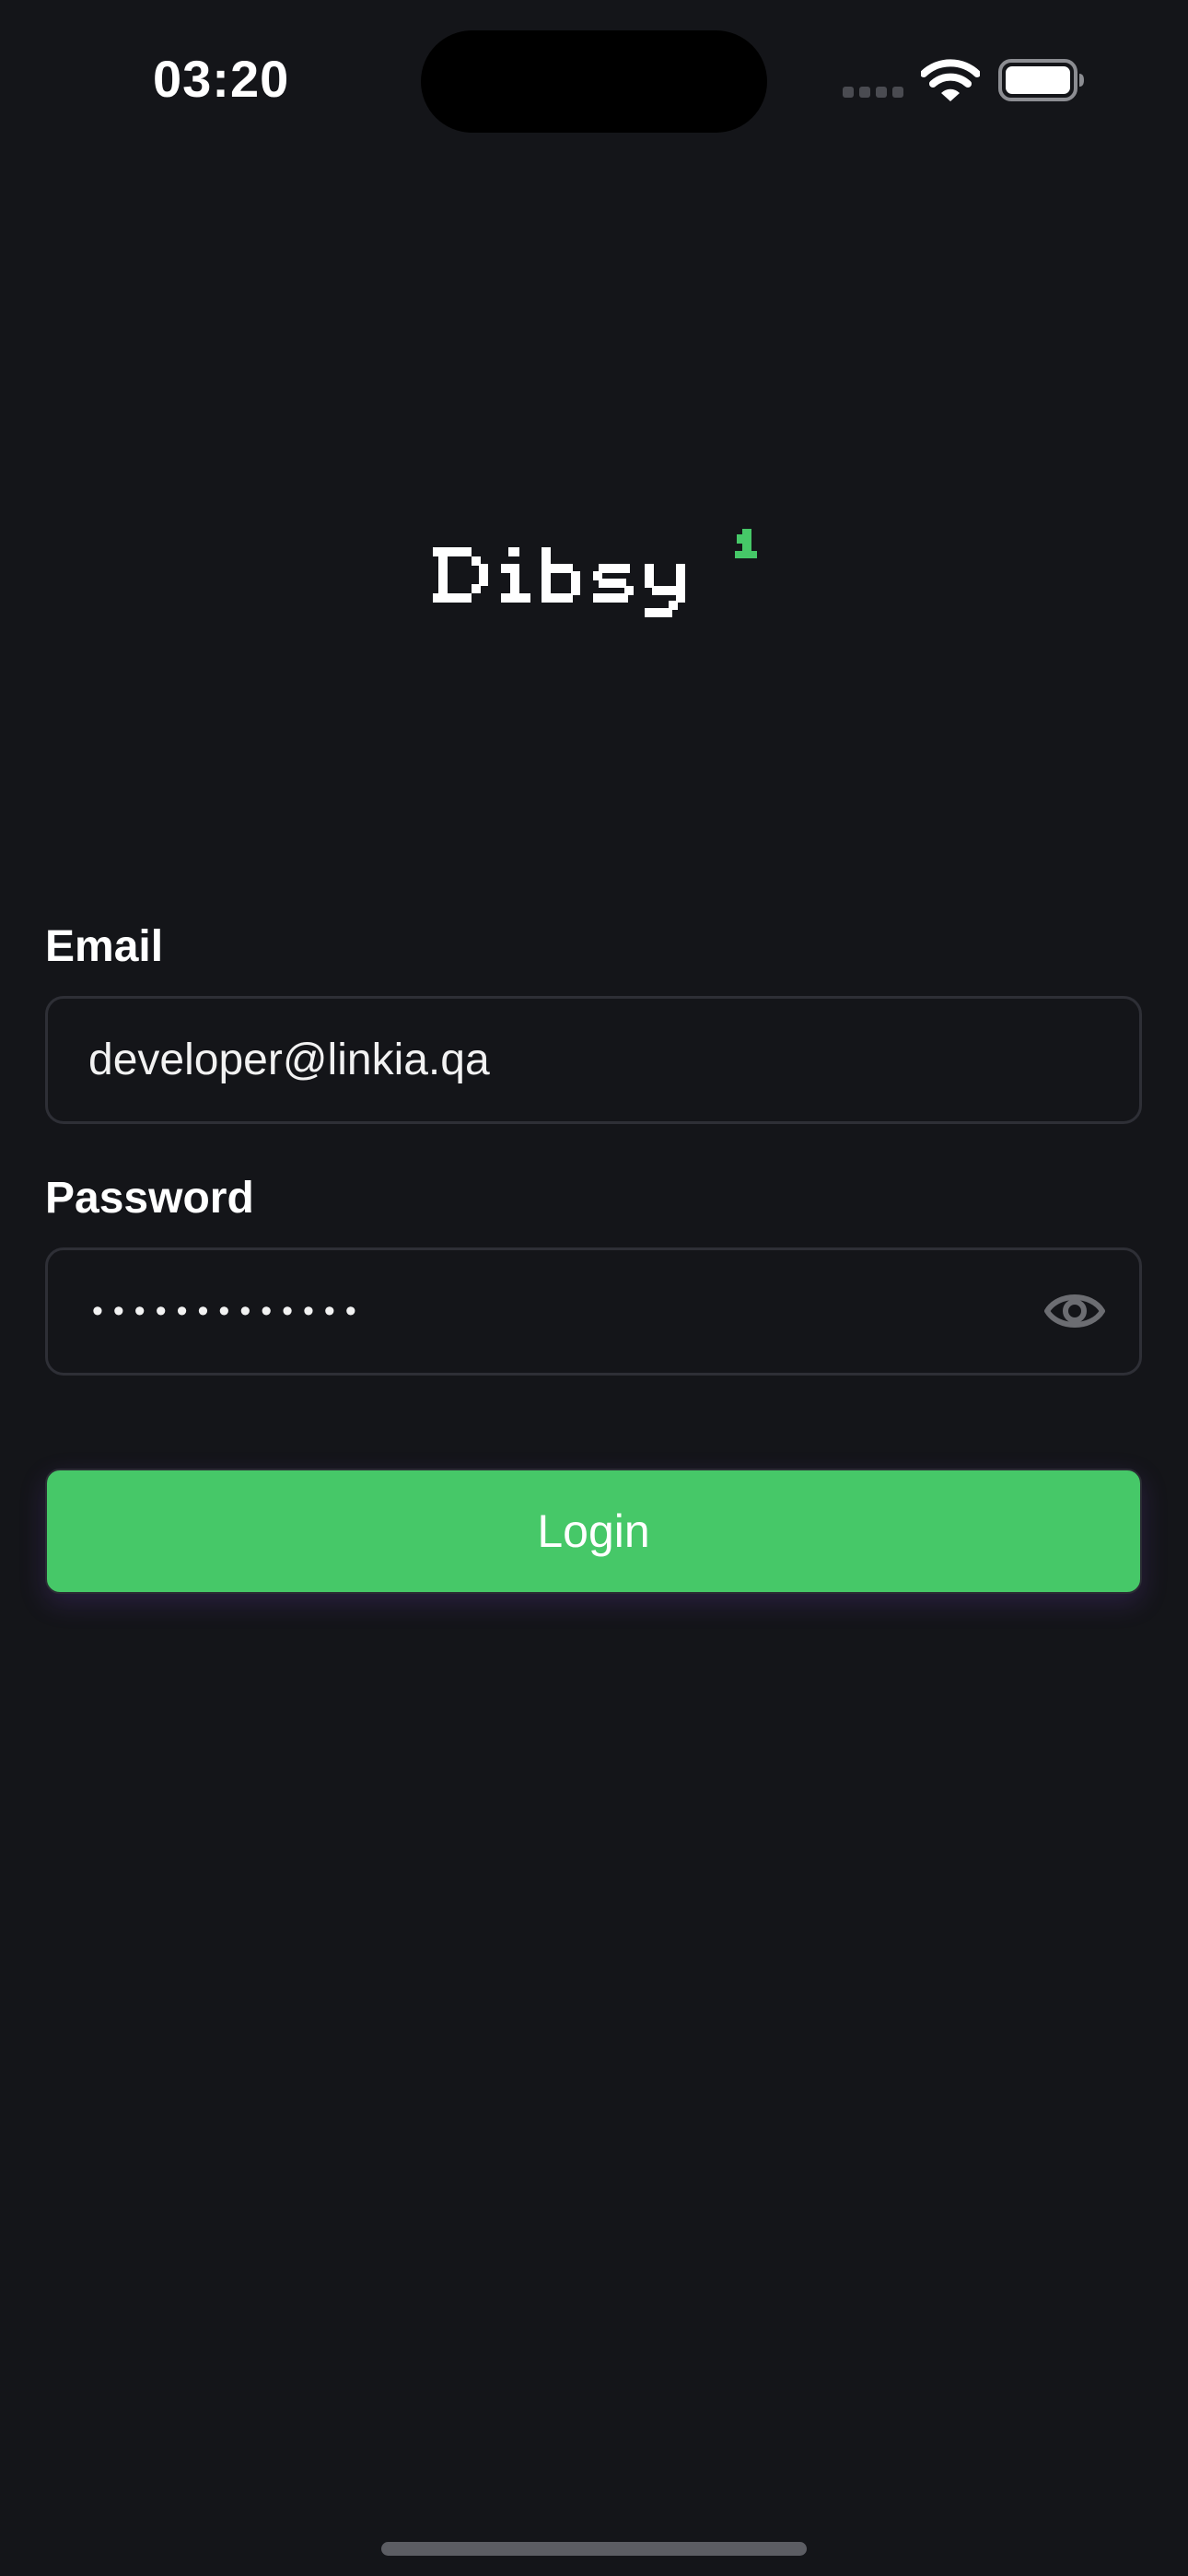 The height and width of the screenshot is (2576, 1188). I want to click on dibsy-logo, so click(595, 573).